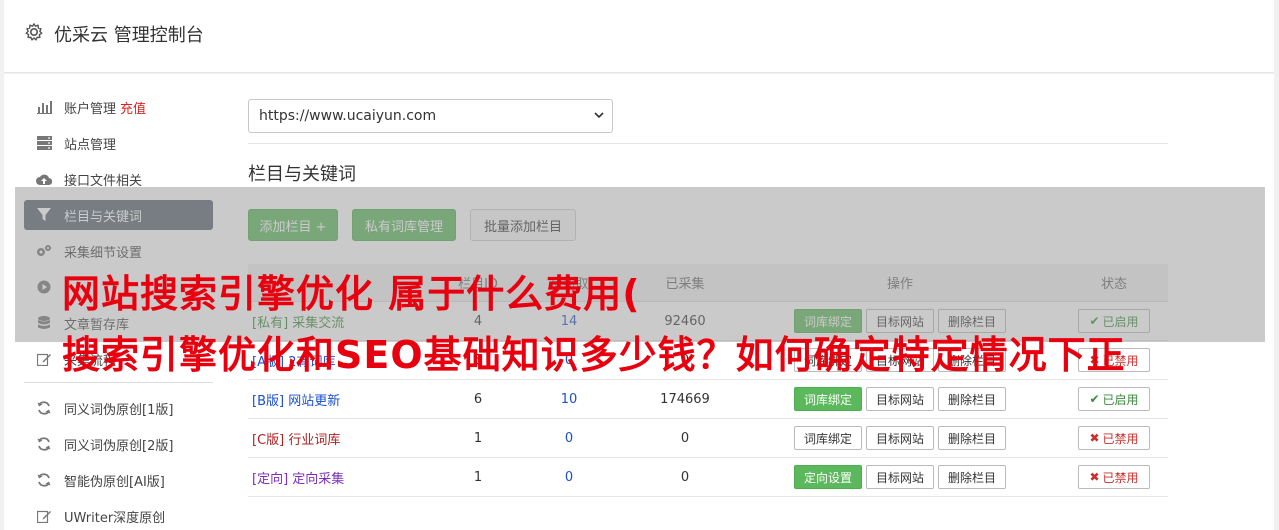 The width and height of the screenshot is (1279, 530). What do you see at coordinates (639, 36) in the screenshot?
I see `top-header: 优采云 管理控制台` at bounding box center [639, 36].